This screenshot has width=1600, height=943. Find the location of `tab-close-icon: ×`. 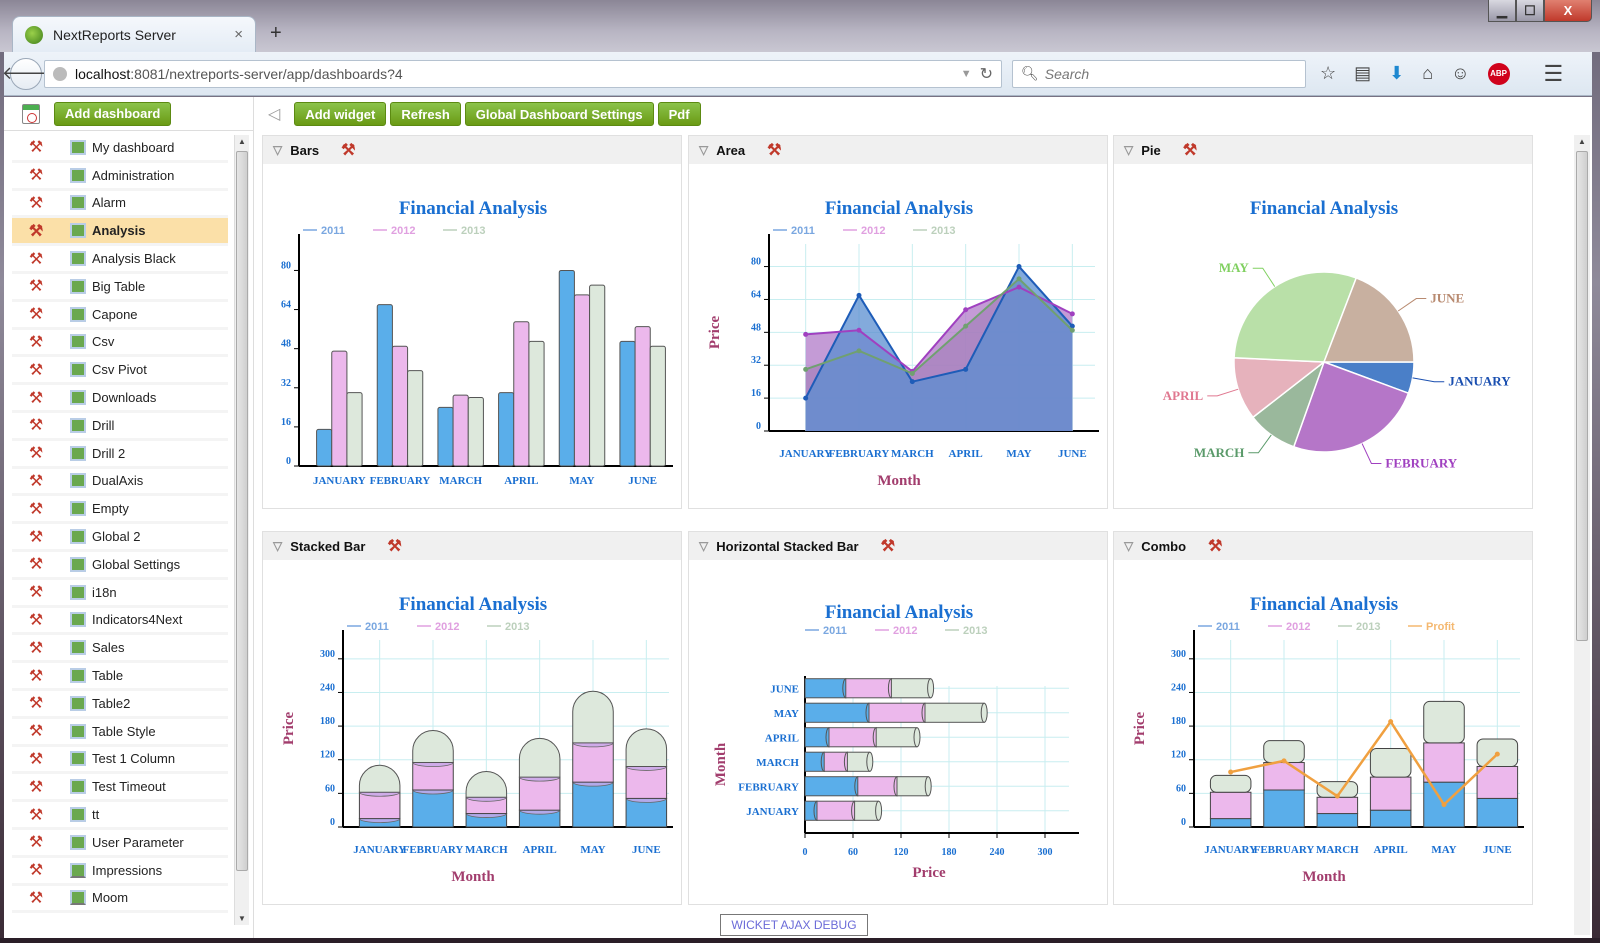

tab-close-icon: × is located at coordinates (238, 34).